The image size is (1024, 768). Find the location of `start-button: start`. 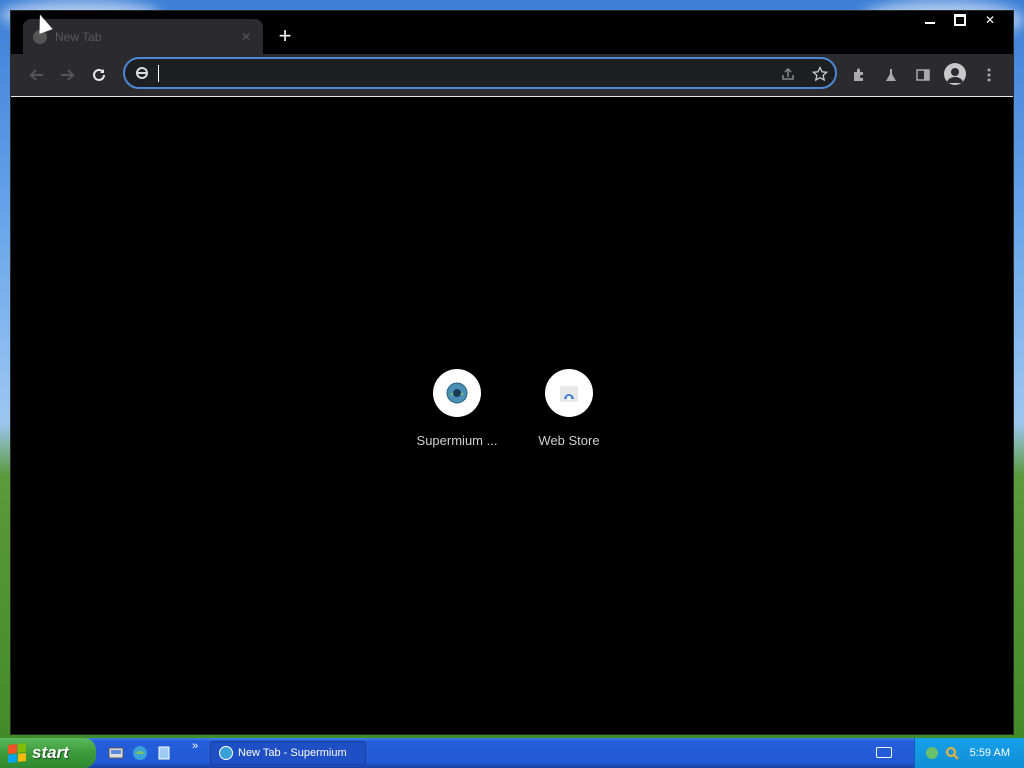

start-button: start is located at coordinates (48, 753).